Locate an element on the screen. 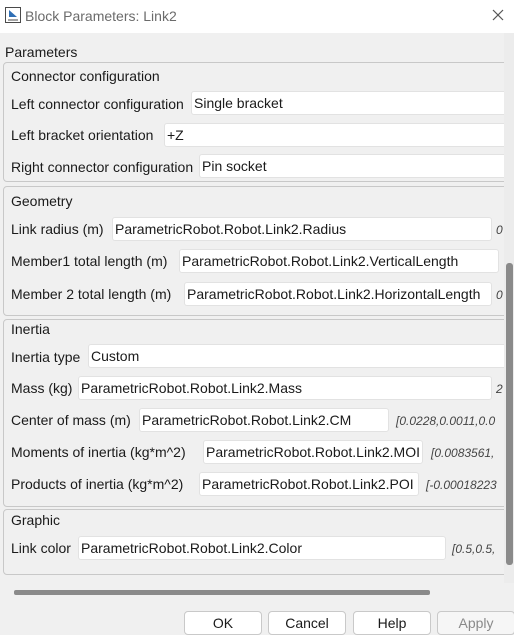  connector-configuration-title: Connector configuration is located at coordinates (85, 76).